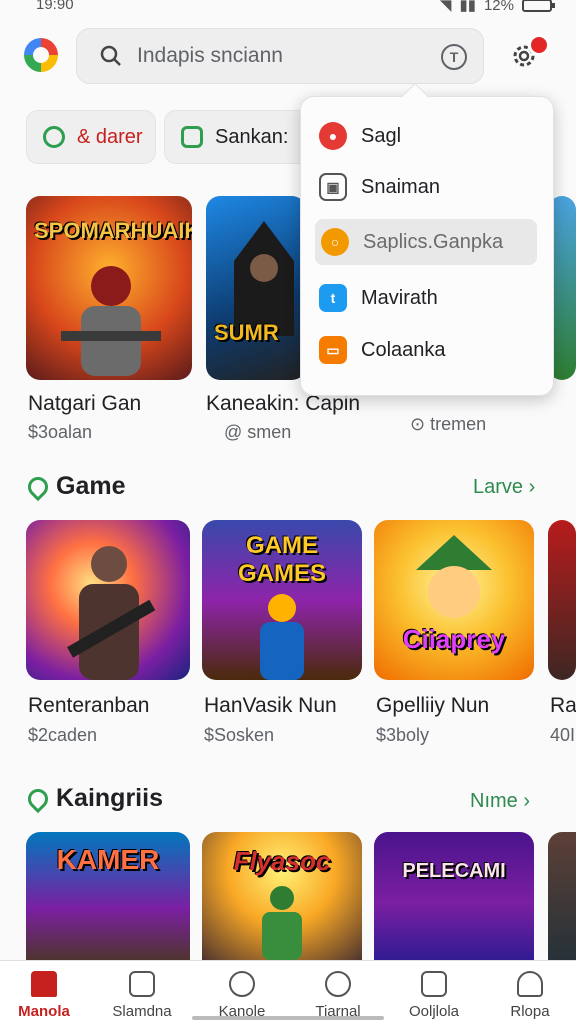  I want to click on battery-percent: 12%, so click(498, 7).